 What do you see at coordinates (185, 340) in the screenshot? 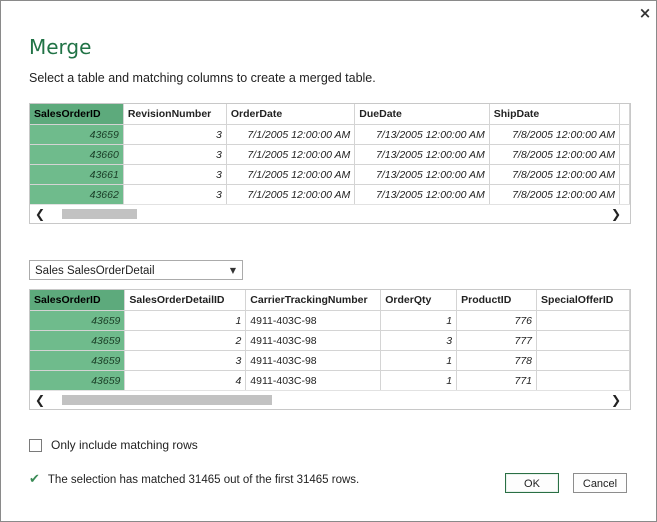
I see `table-cell: 2` at bounding box center [185, 340].